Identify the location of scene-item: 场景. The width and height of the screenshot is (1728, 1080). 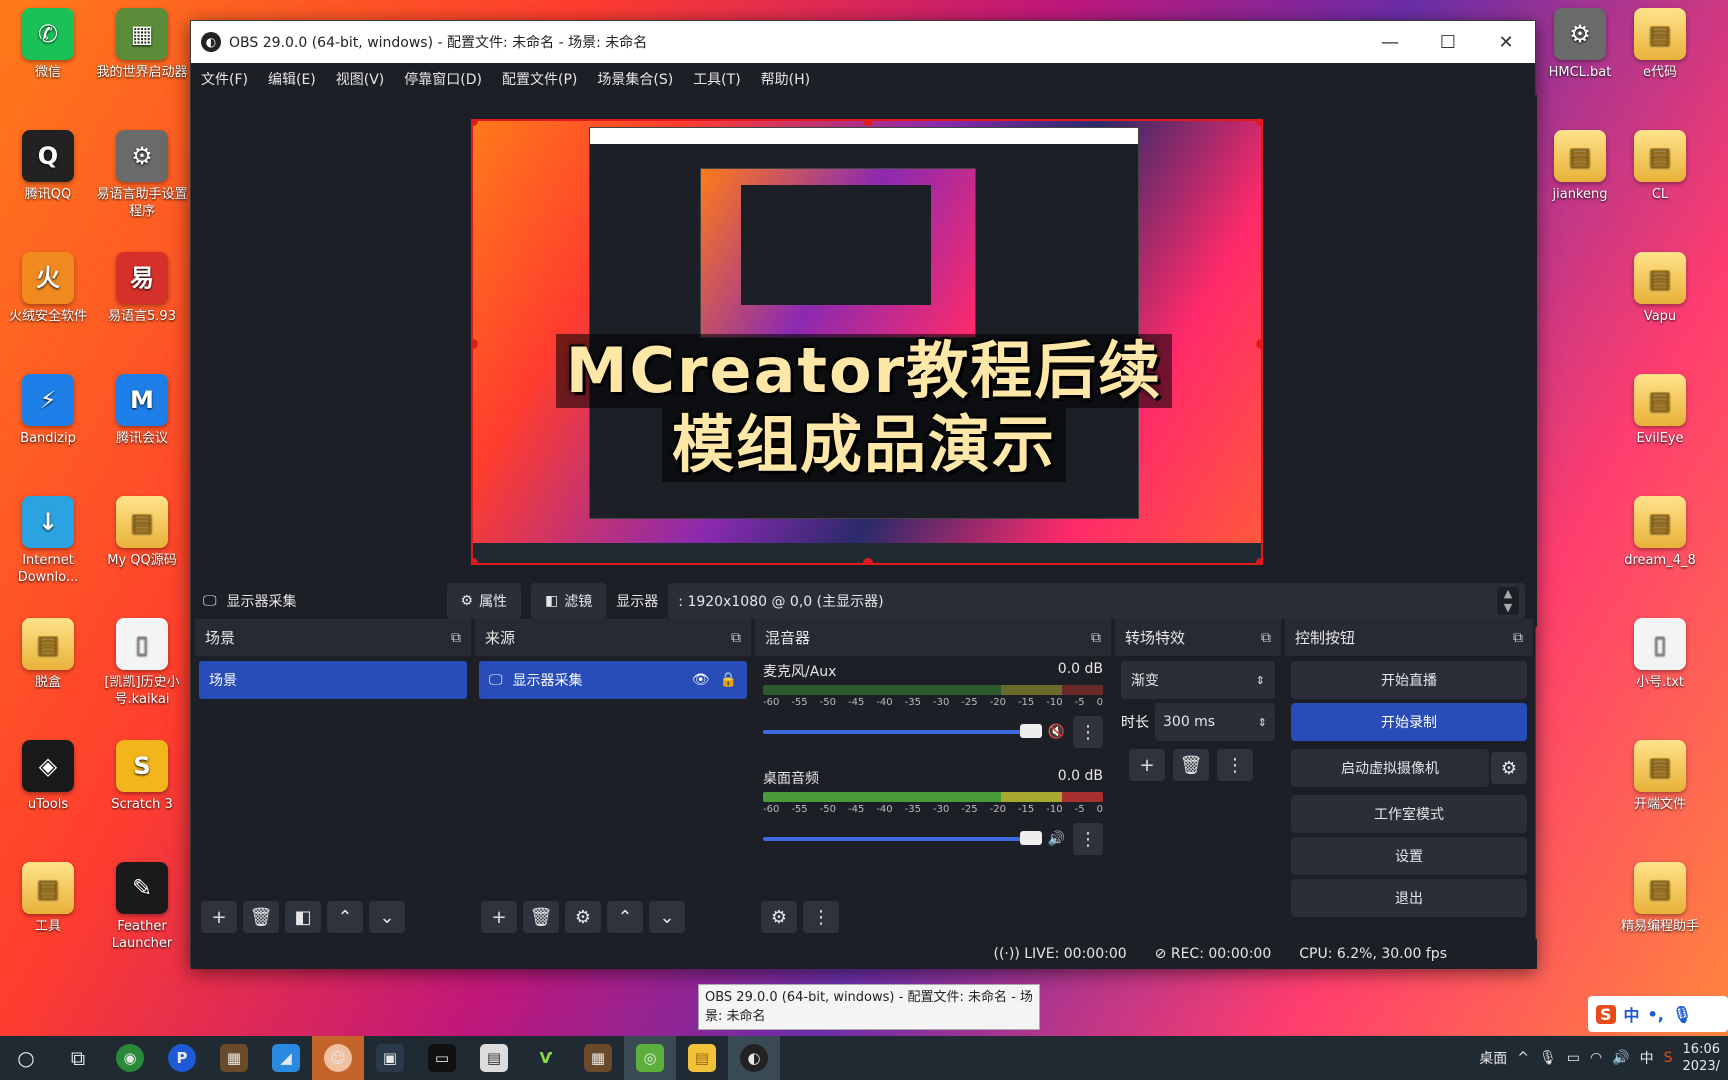
(333, 680).